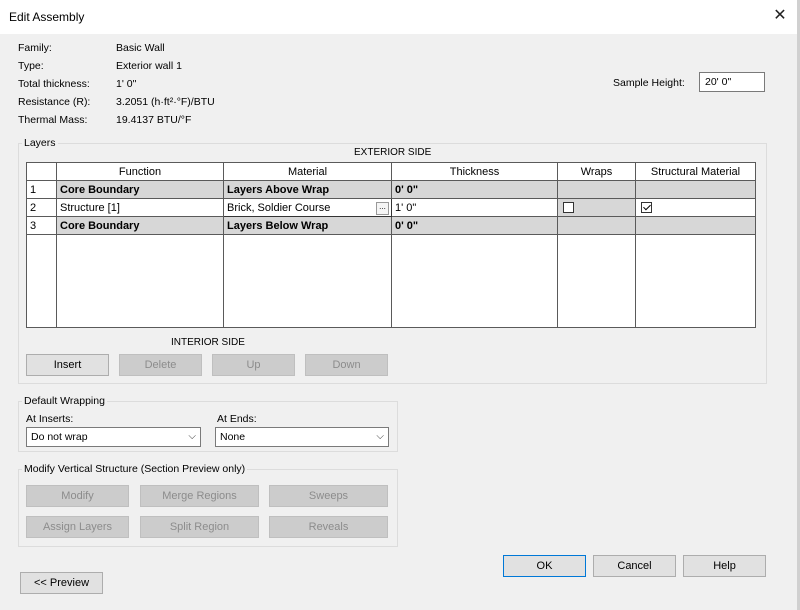 This screenshot has height=610, width=800. Describe the element at coordinates (649, 83) in the screenshot. I see `sample-height-label: Sample Height:` at that location.